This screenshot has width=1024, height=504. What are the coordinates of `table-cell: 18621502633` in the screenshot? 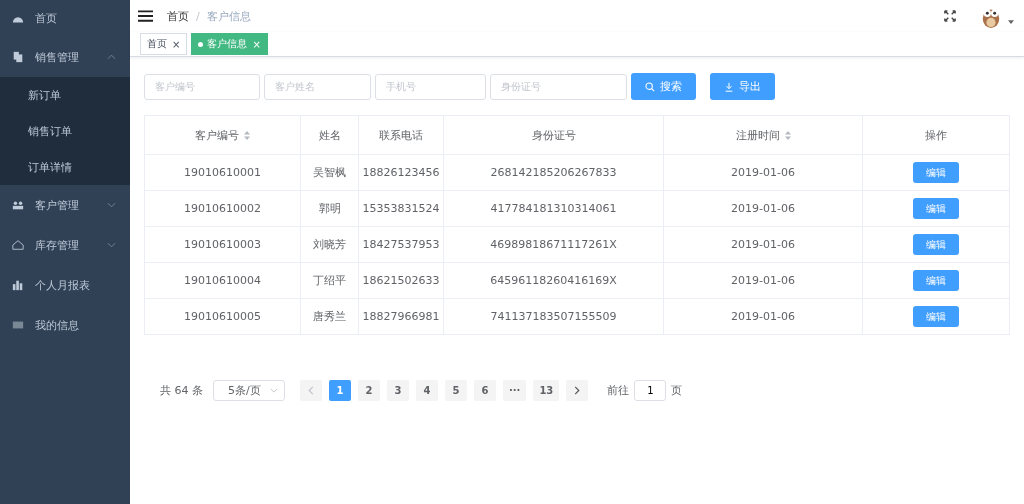 It's located at (401, 280).